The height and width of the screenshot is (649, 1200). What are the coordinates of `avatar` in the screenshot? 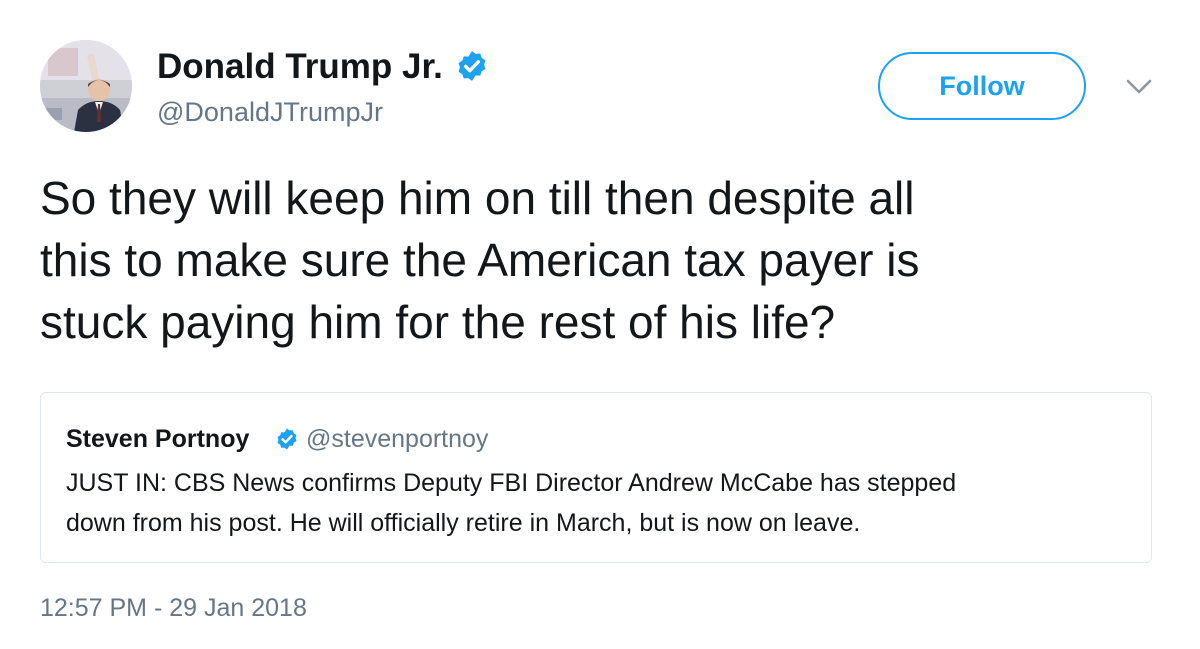 It's located at (86, 86).